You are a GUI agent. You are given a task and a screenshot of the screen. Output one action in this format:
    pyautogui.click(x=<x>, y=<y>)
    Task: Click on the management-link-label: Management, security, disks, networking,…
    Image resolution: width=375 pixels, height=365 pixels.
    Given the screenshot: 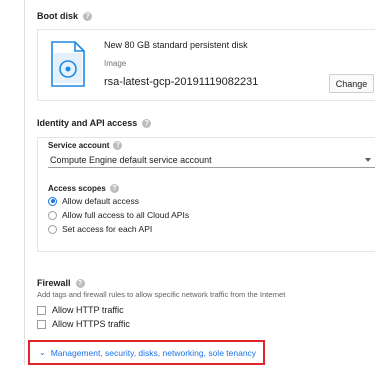 What is the action you would take?
    pyautogui.click(x=153, y=352)
    